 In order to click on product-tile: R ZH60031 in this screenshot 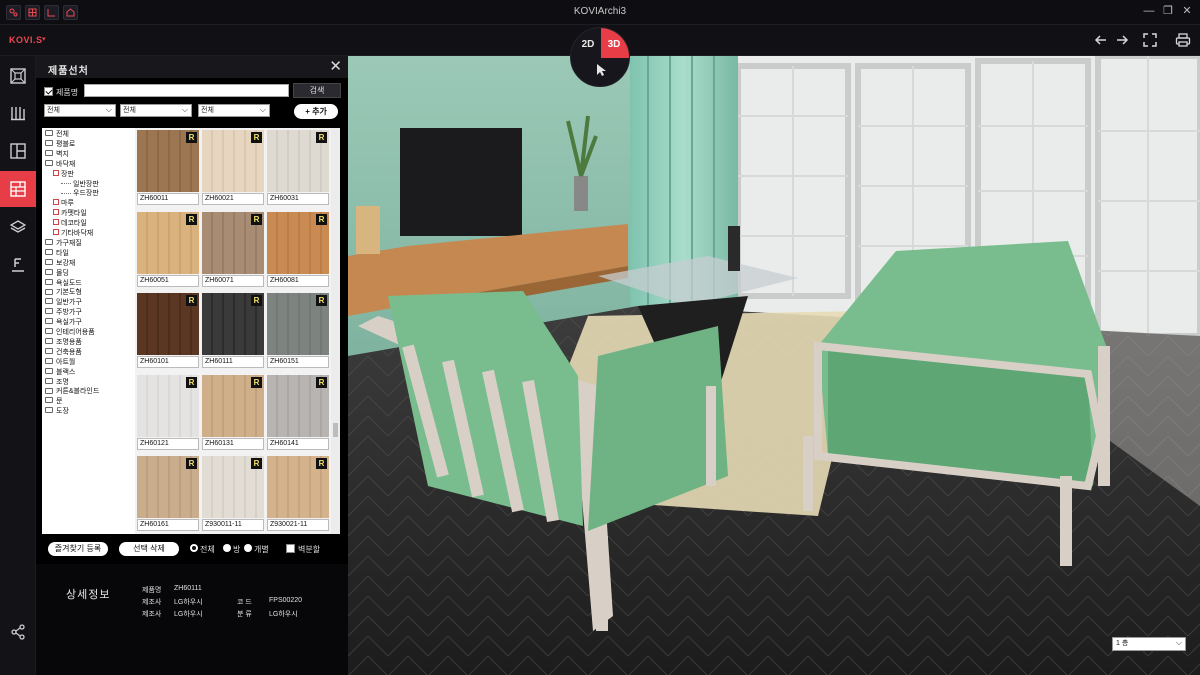, I will do `click(298, 168)`.